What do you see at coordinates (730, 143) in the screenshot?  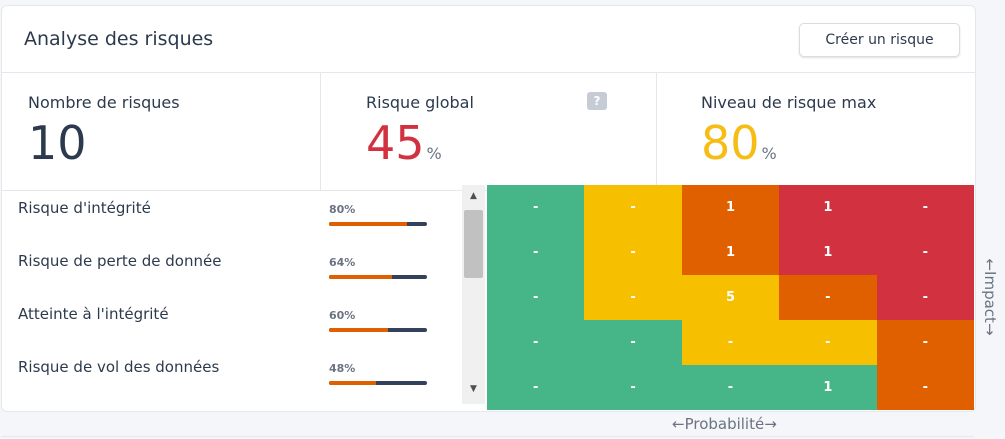 I see `stat-number: 80` at bounding box center [730, 143].